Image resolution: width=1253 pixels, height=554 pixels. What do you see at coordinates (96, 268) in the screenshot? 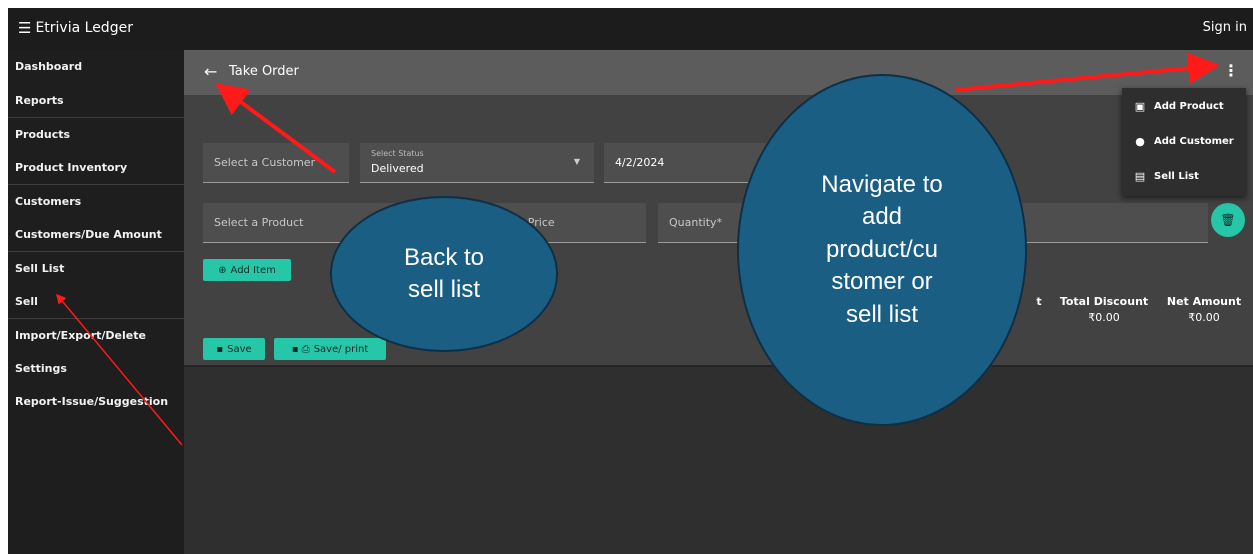
I see `sidebar-item-sell-list: Sell List` at bounding box center [96, 268].